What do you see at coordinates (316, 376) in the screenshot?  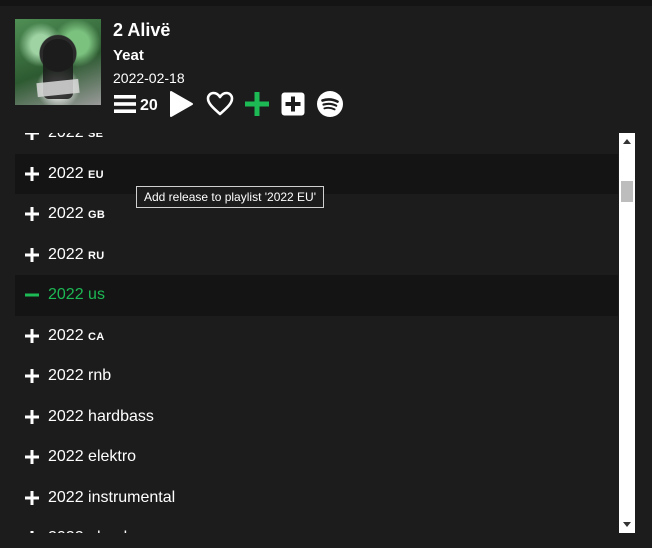 I see `playlist-row: 2022 rnb` at bounding box center [316, 376].